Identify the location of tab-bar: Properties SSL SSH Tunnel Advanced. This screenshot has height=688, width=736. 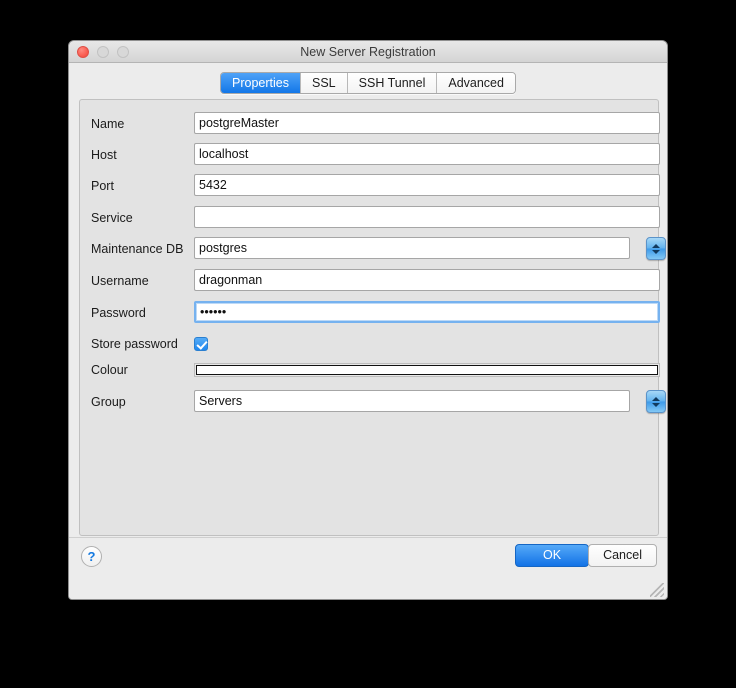
(368, 81).